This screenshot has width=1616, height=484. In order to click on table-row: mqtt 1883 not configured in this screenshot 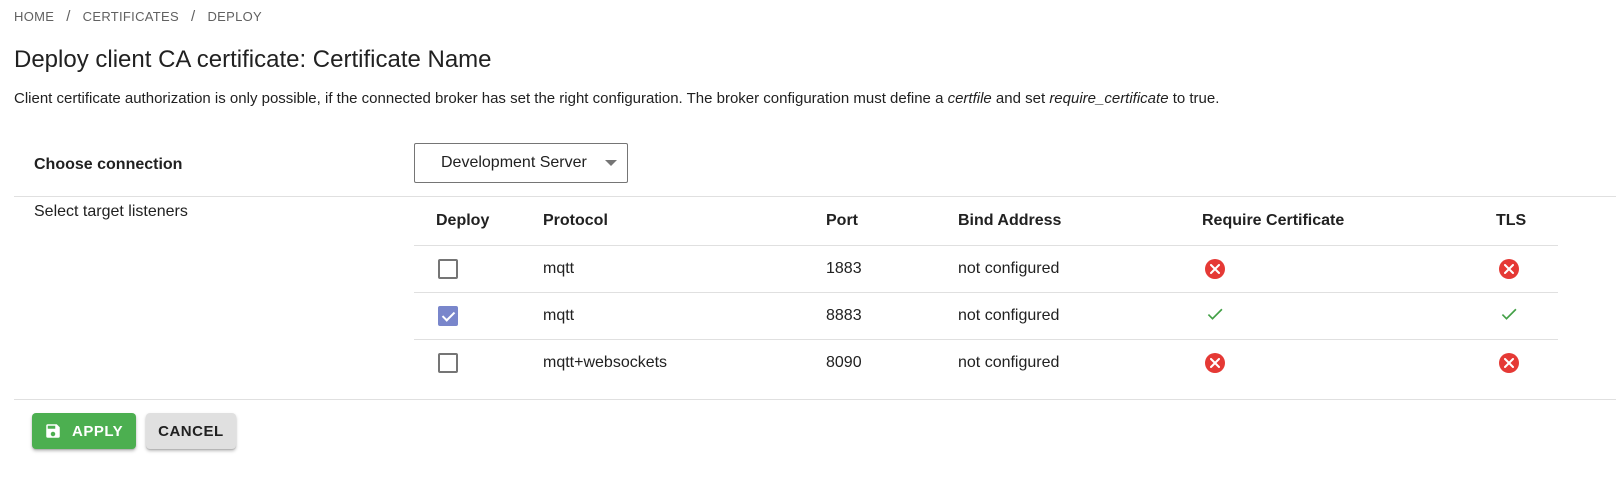, I will do `click(986, 269)`.